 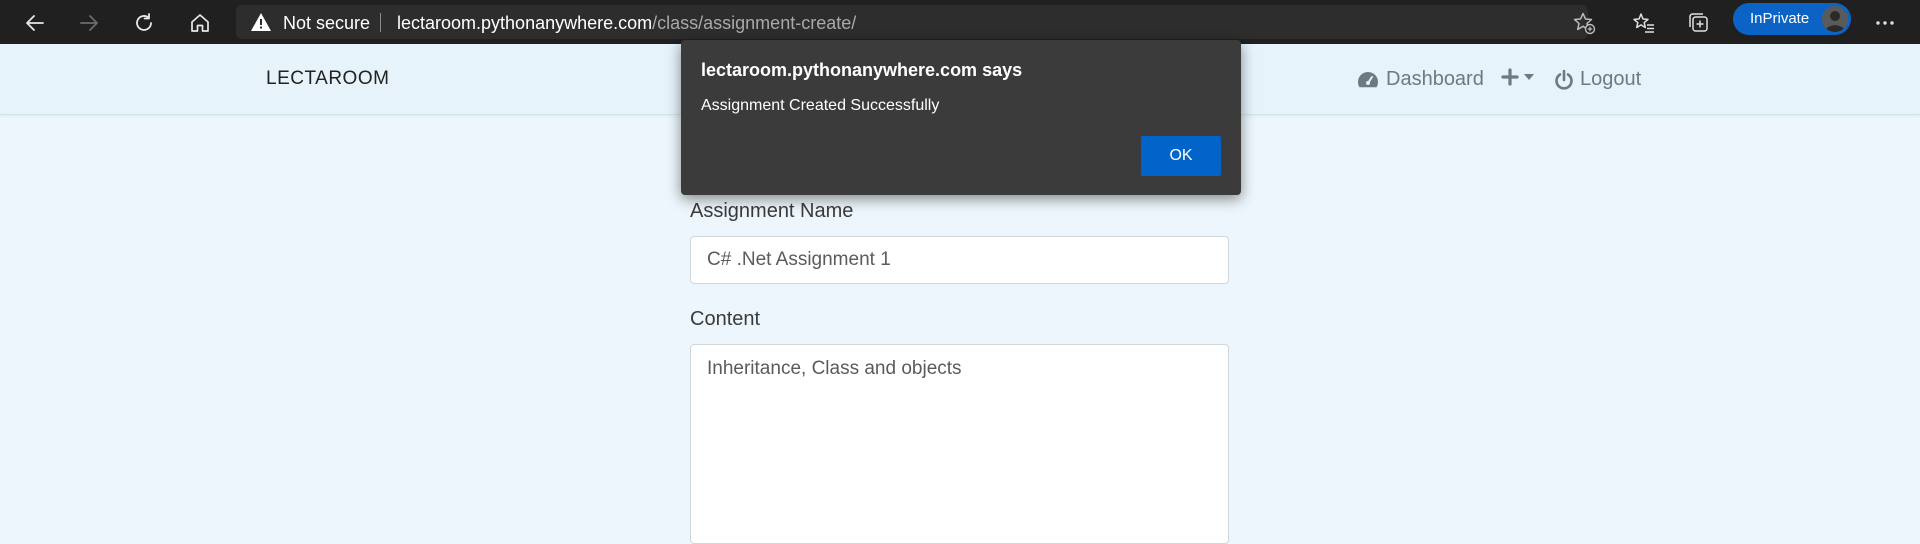 What do you see at coordinates (820, 105) in the screenshot?
I see `dialog-message: Assignment Created Successfully` at bounding box center [820, 105].